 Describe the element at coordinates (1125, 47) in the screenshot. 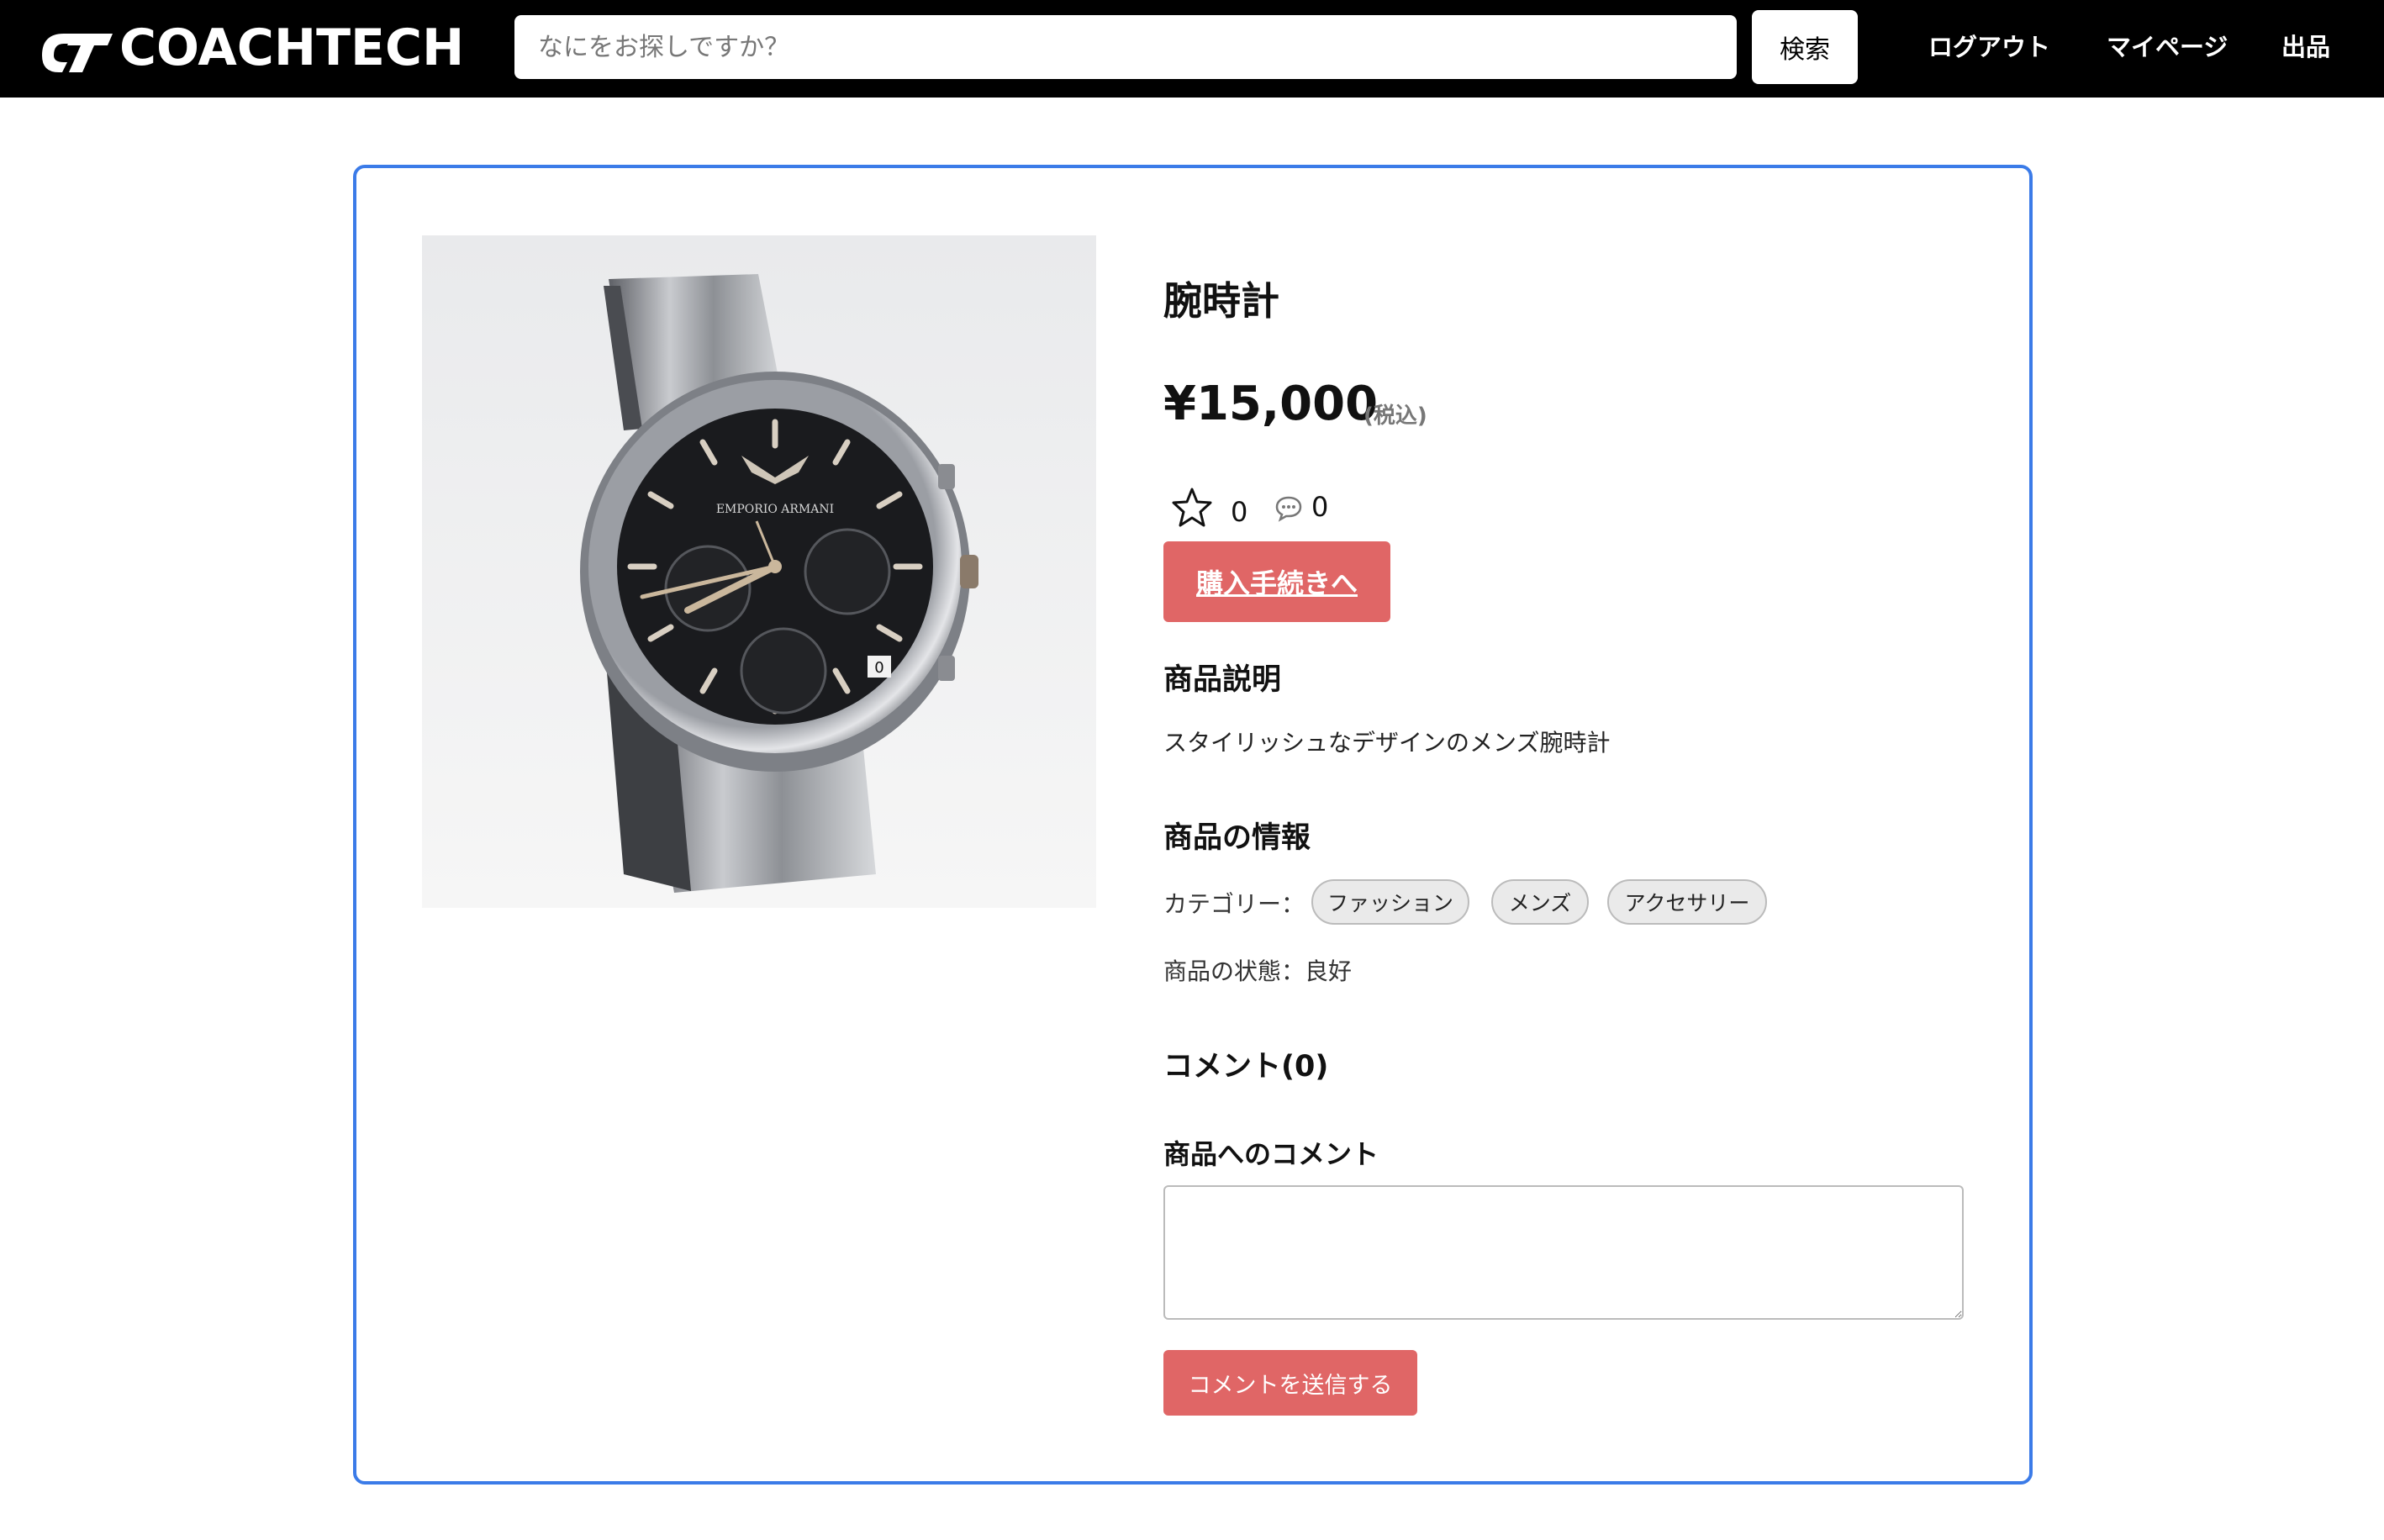

I see `search-input` at that location.